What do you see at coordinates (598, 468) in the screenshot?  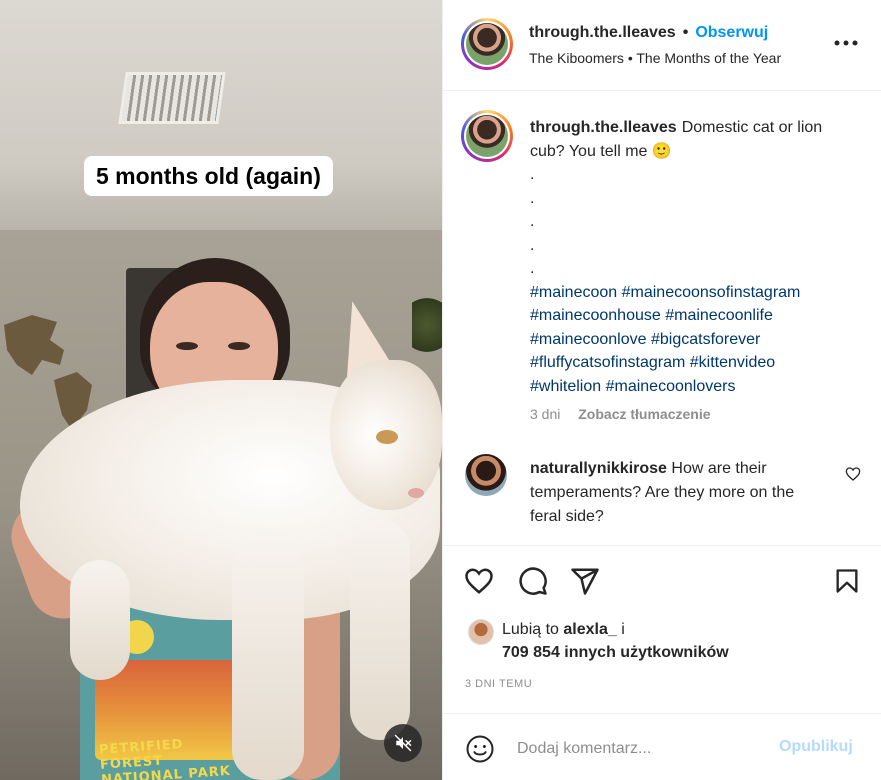 I see `comment-username: naturallynikkirose` at bounding box center [598, 468].